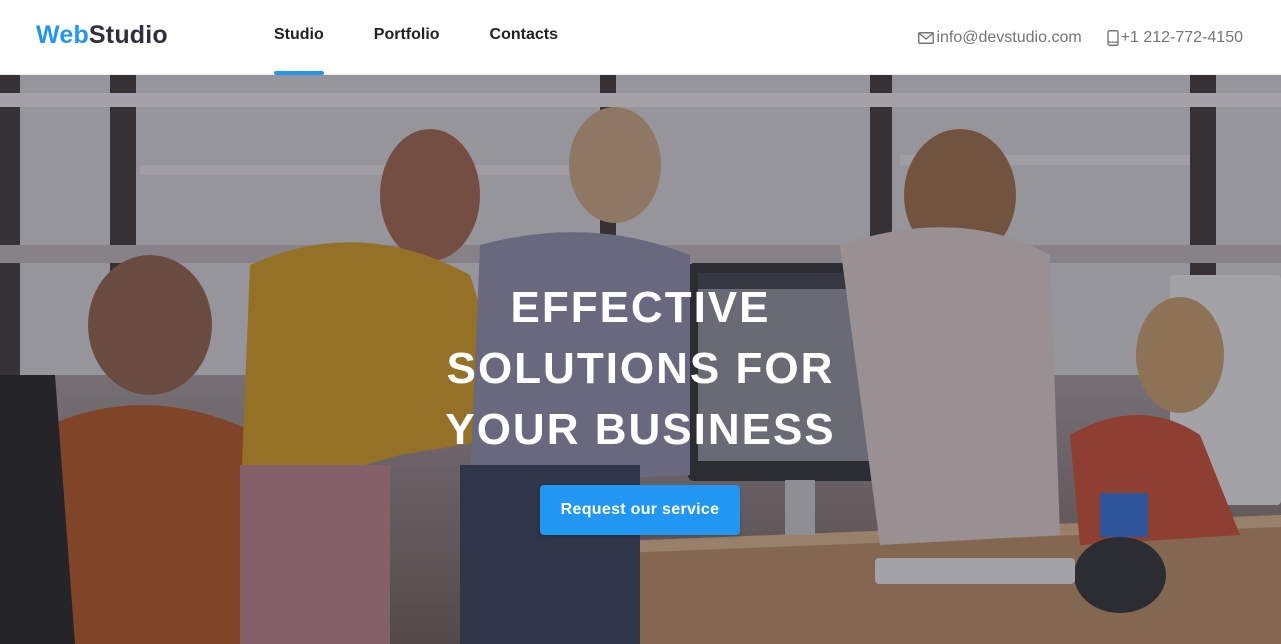 This screenshot has width=1281, height=644. Describe the element at coordinates (640, 510) in the screenshot. I see `request-service-button: Request our service` at that location.